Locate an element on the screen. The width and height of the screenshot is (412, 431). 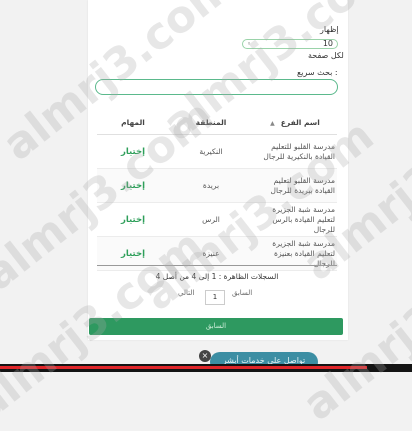
pager-prev-link: السابق is located at coordinates (242, 293).